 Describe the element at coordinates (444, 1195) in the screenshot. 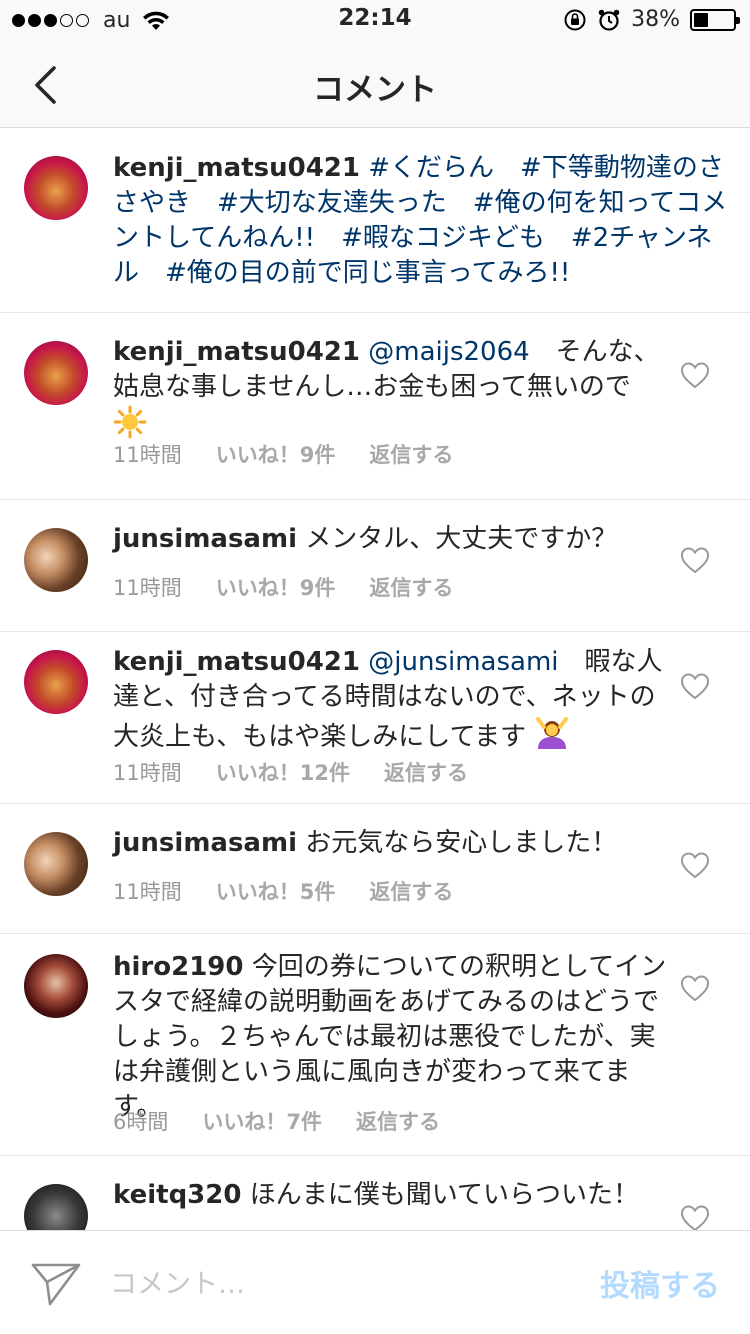

I see `comment-text: ほんまに僕も聞いていらついた！` at that location.